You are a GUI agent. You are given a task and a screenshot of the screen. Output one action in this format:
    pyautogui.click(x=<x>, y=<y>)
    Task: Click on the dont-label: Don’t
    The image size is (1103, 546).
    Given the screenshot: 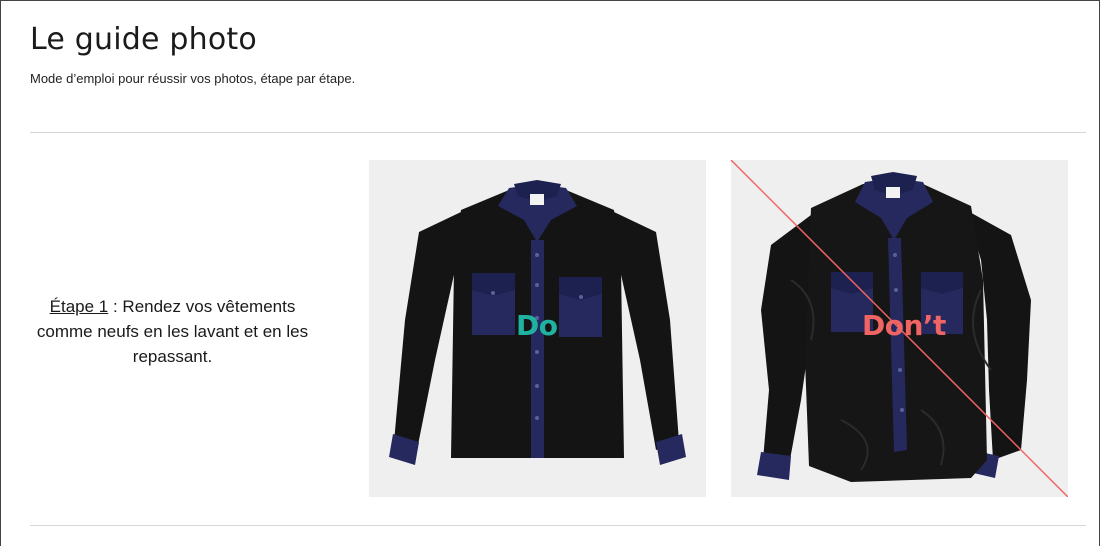 What is the action you would take?
    pyautogui.click(x=904, y=325)
    